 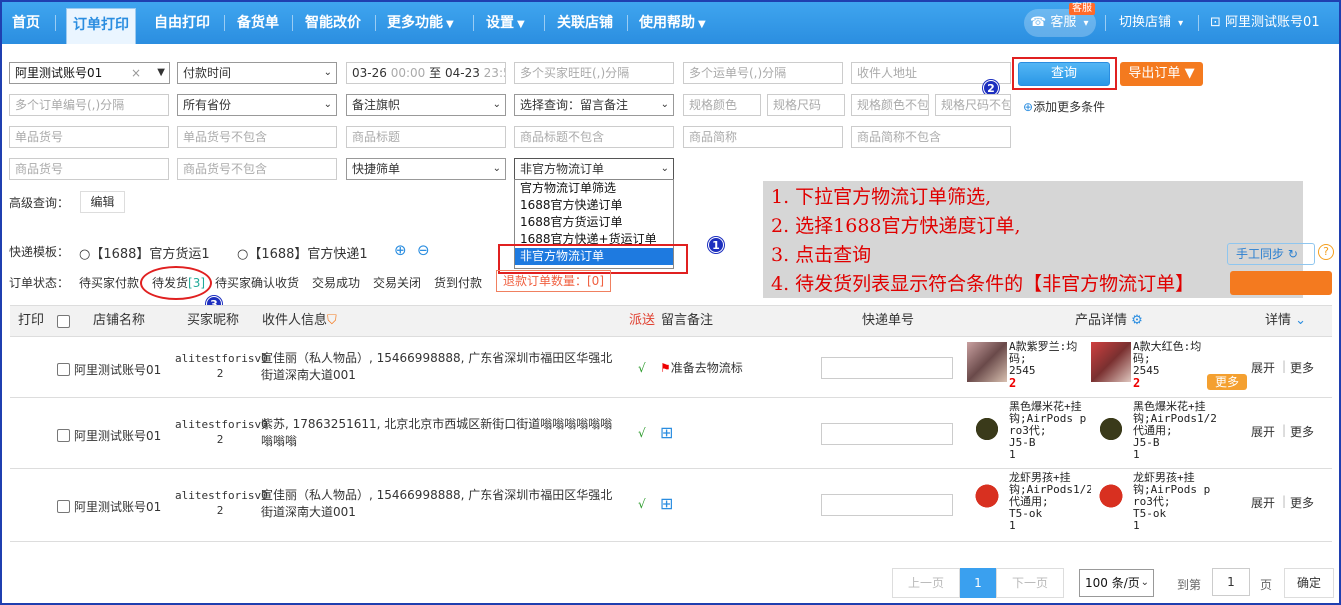 I want to click on orders-input: 多个订单编号(,)分隔, so click(x=89, y=105).